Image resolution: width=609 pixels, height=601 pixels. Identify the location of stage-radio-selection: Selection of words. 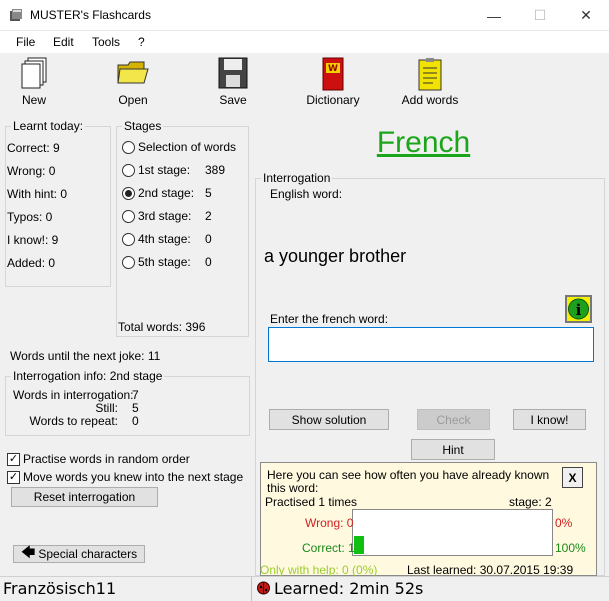
(182, 148).